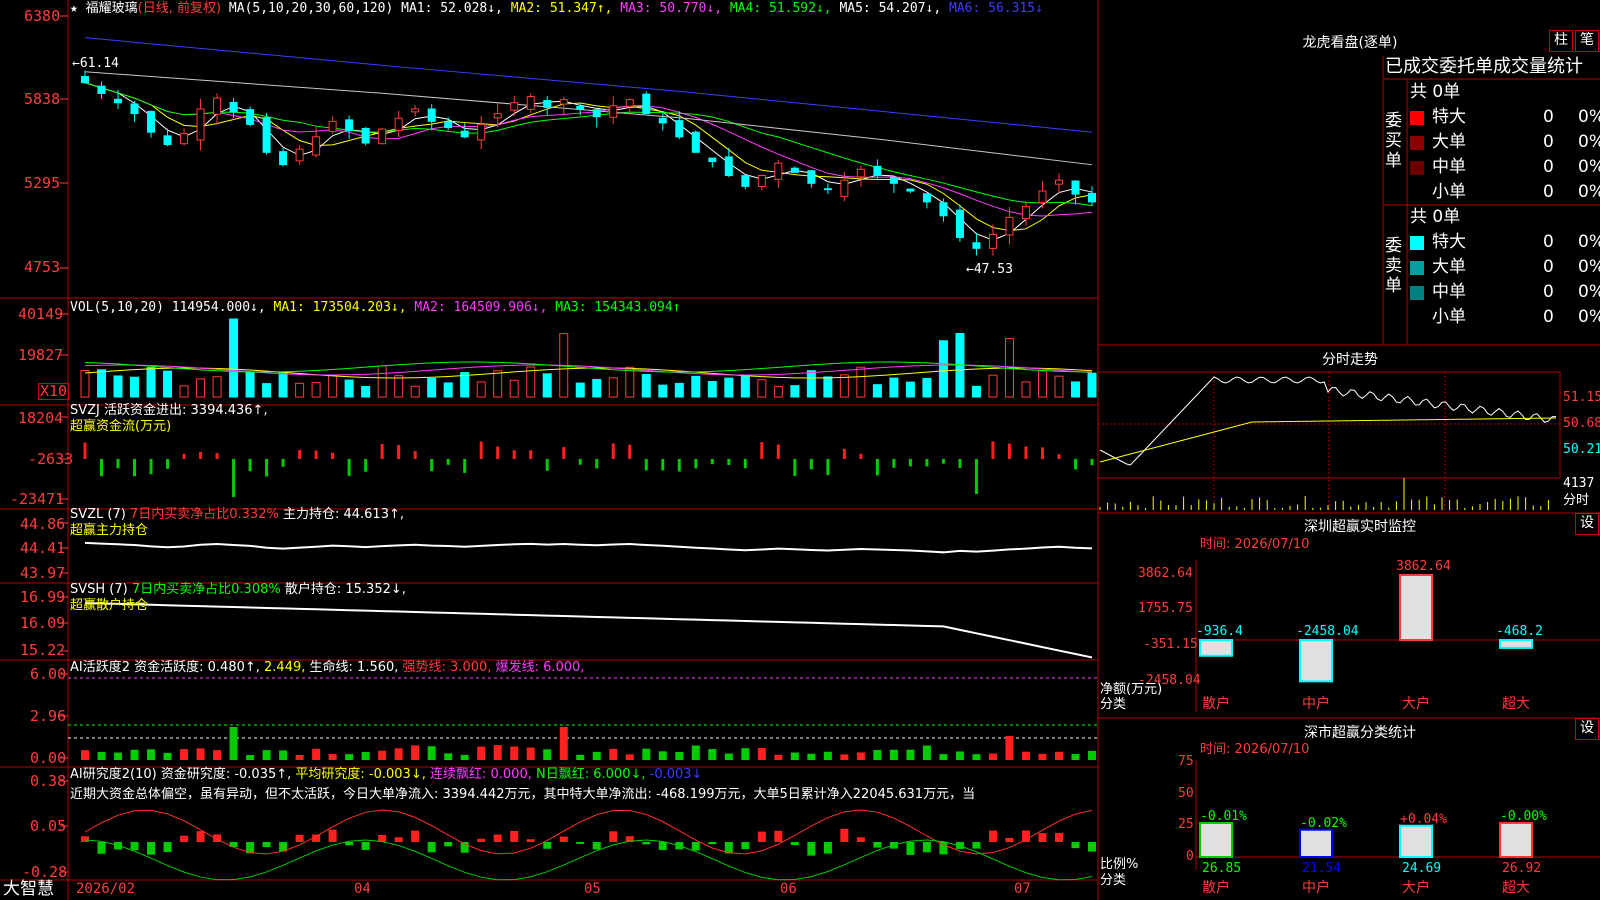 The width and height of the screenshot is (1600, 900). What do you see at coordinates (41, 355) in the screenshot?
I see `axis-vol-1: 19827` at bounding box center [41, 355].